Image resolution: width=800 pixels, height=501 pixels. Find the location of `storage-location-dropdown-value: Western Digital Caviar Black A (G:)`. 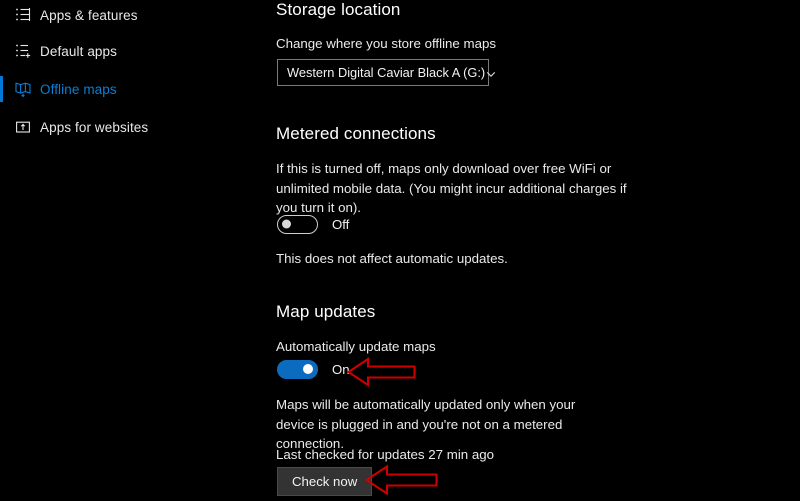

storage-location-dropdown-value: Western Digital Caviar Black A (G:) is located at coordinates (386, 72).